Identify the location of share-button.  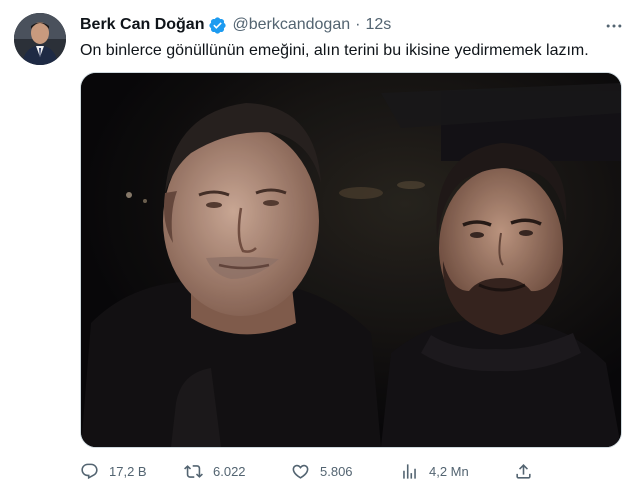
(523, 471).